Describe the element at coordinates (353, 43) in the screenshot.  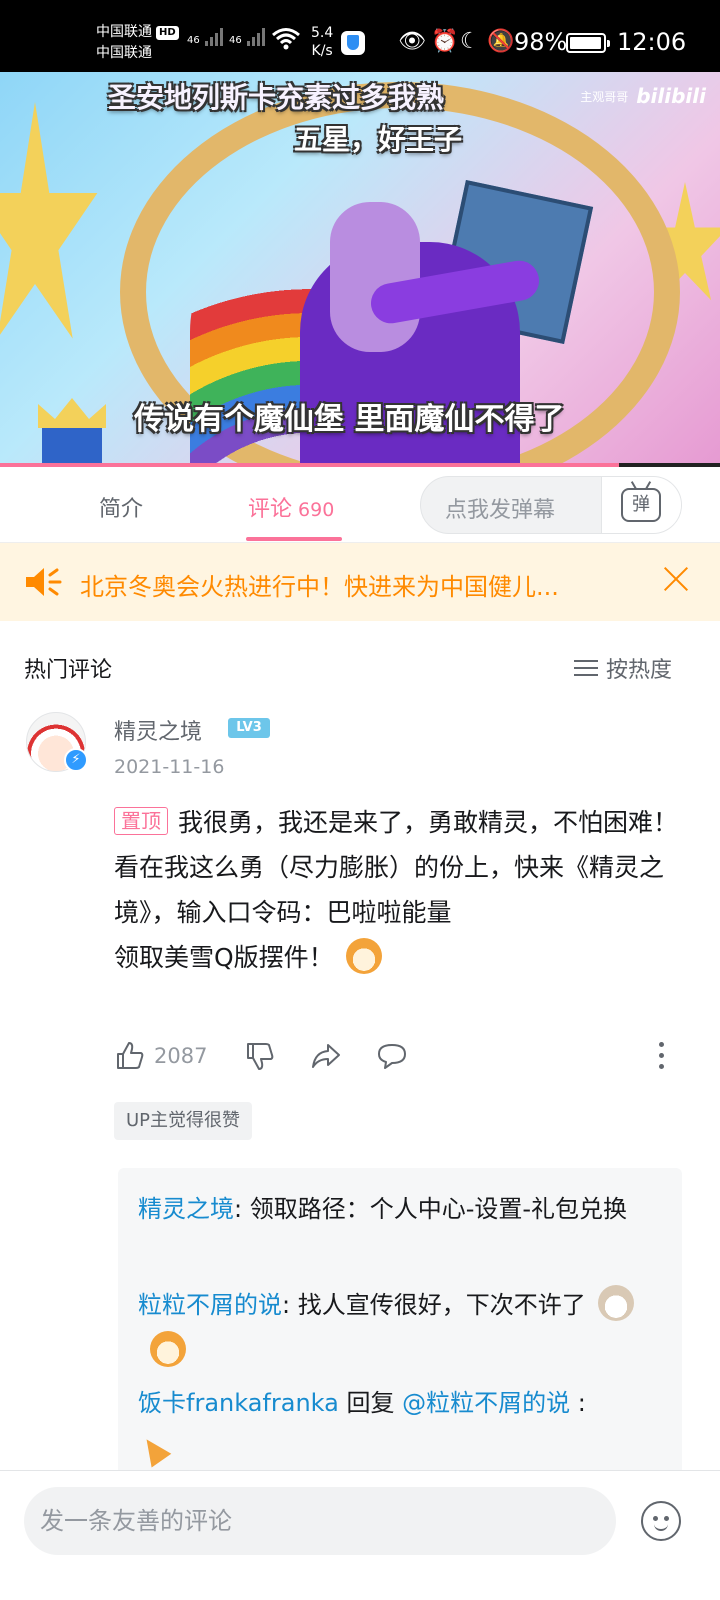
I see `security-shield-icon` at that location.